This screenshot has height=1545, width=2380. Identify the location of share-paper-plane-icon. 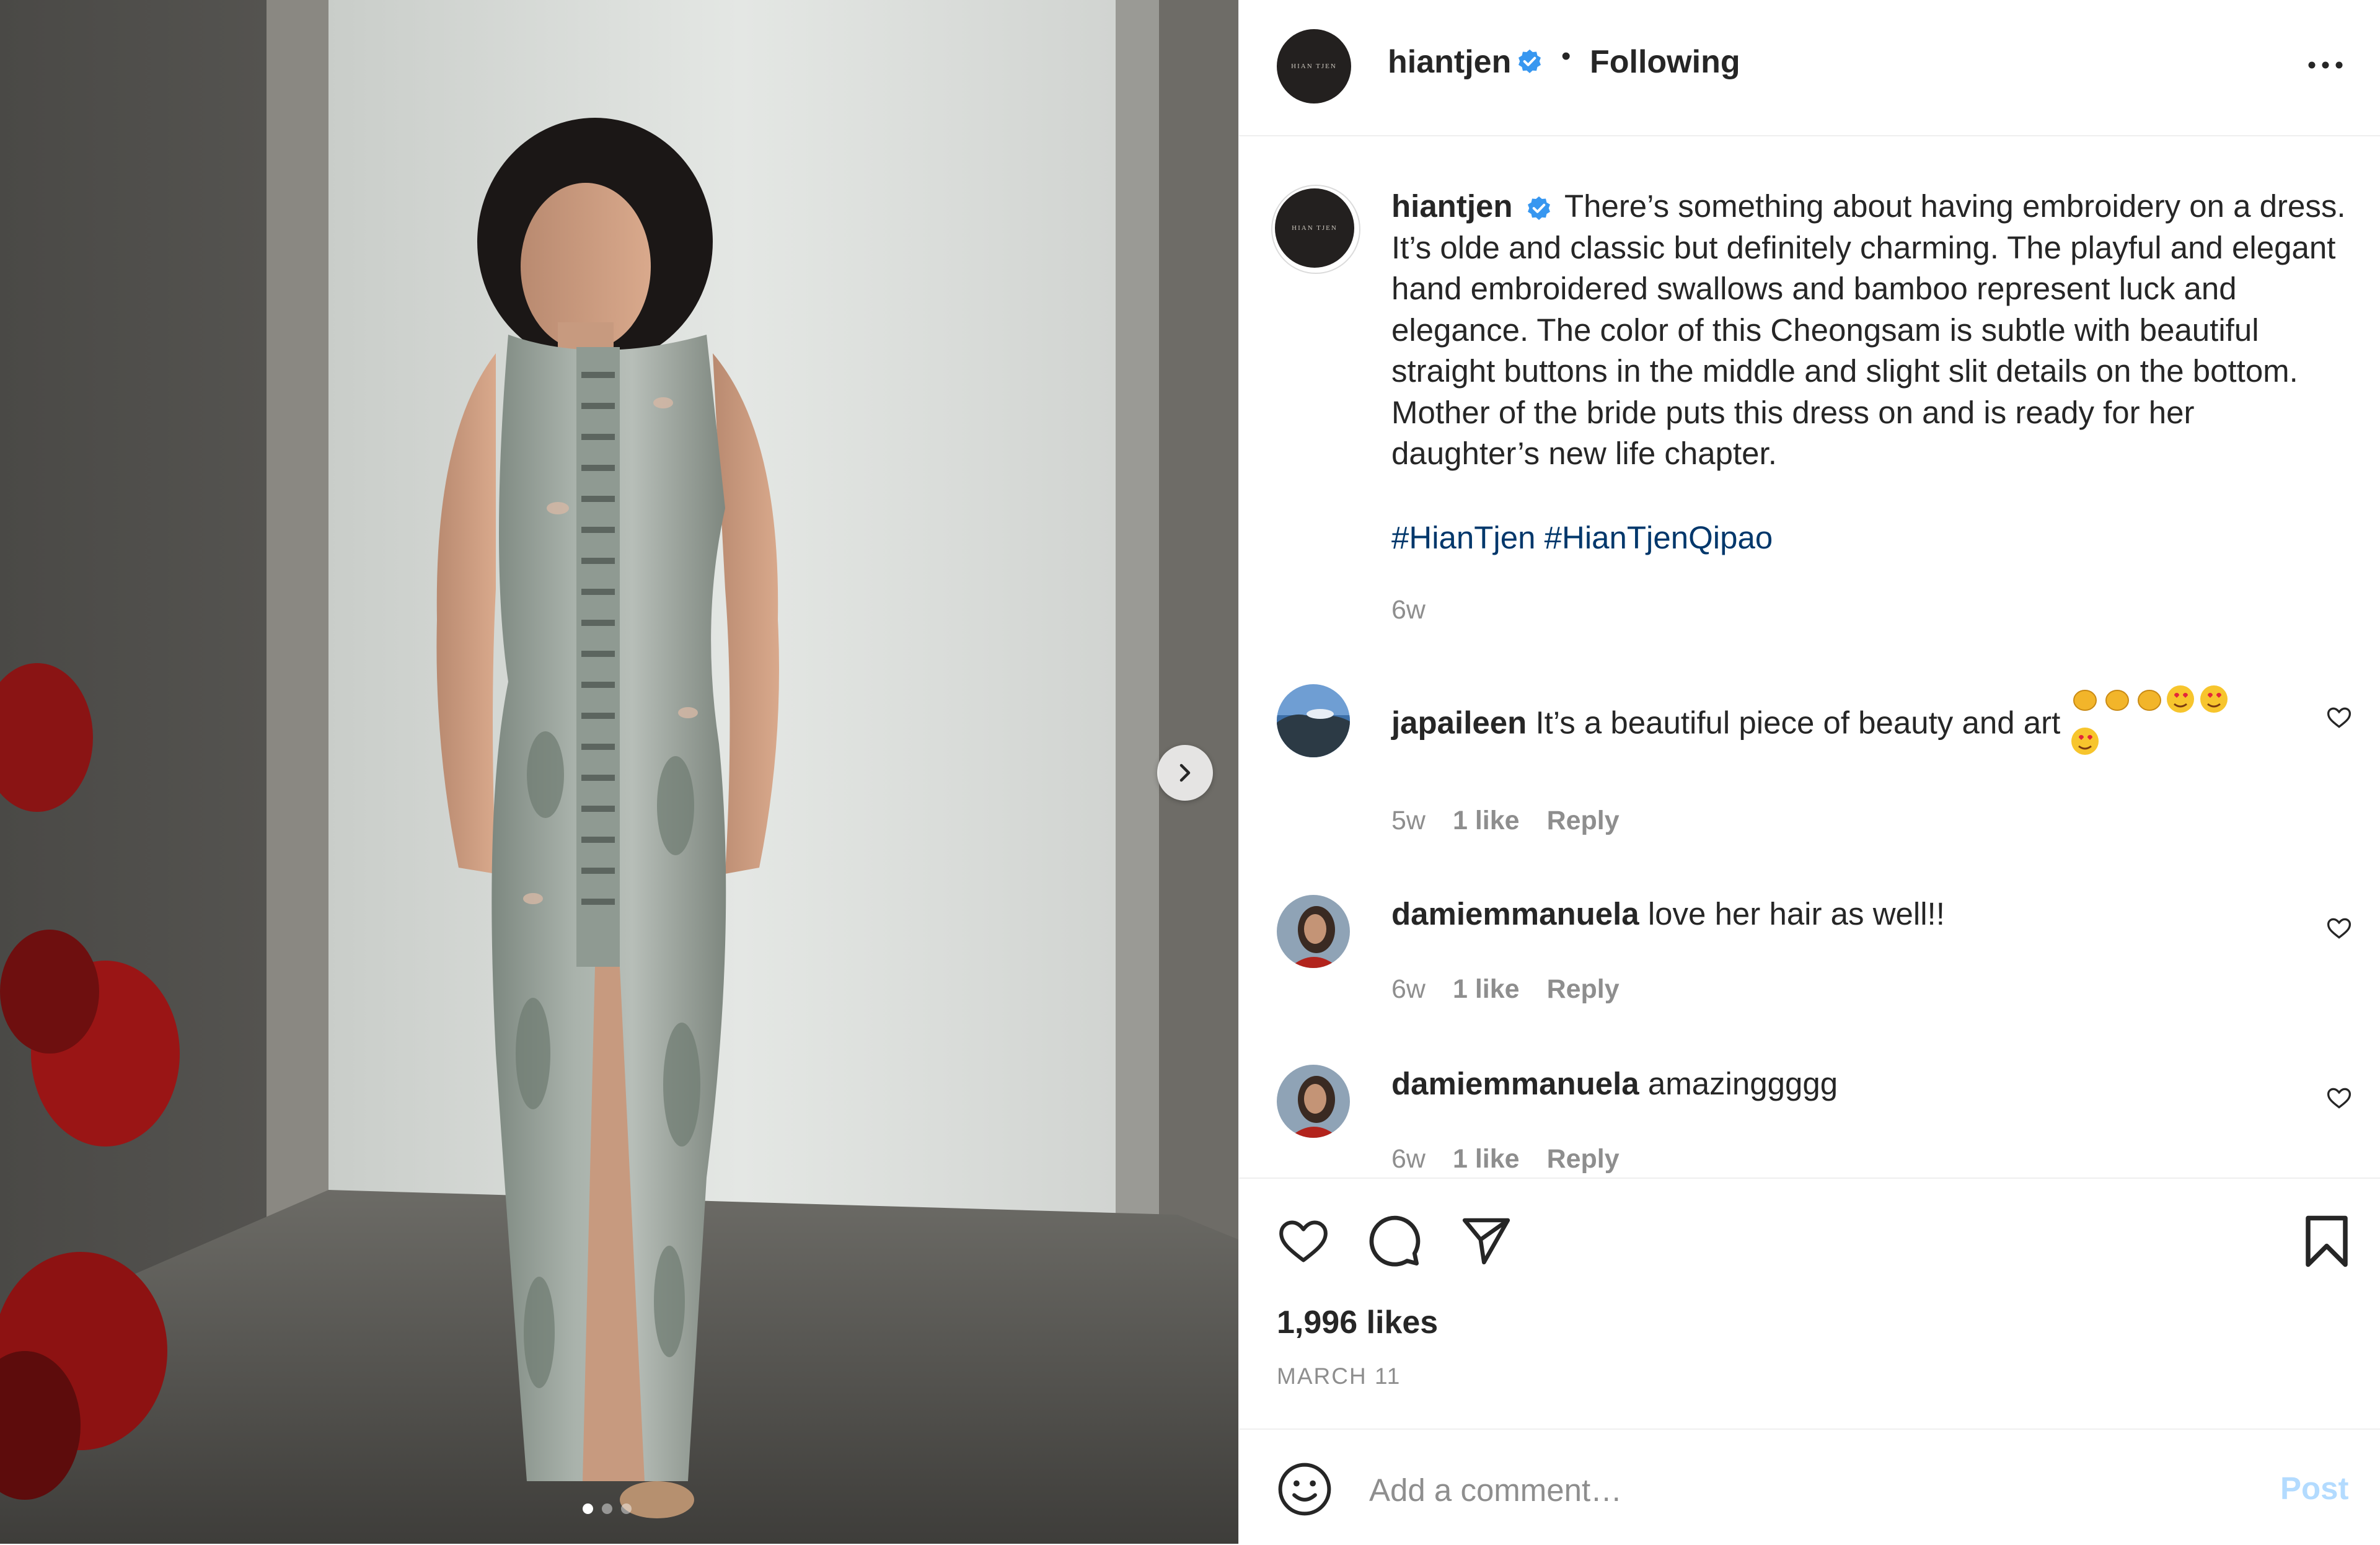
(1486, 1240).